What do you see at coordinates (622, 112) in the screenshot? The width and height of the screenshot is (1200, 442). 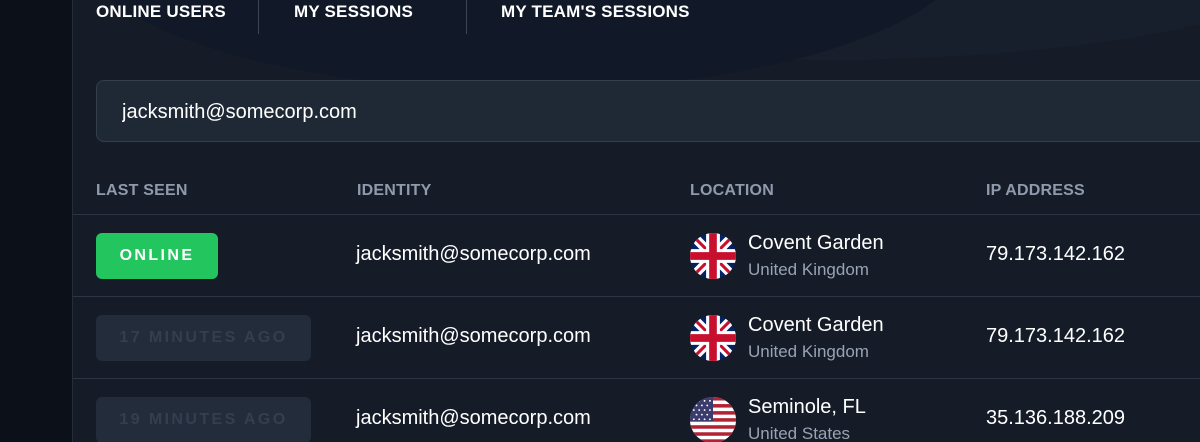 I see `search-input` at bounding box center [622, 112].